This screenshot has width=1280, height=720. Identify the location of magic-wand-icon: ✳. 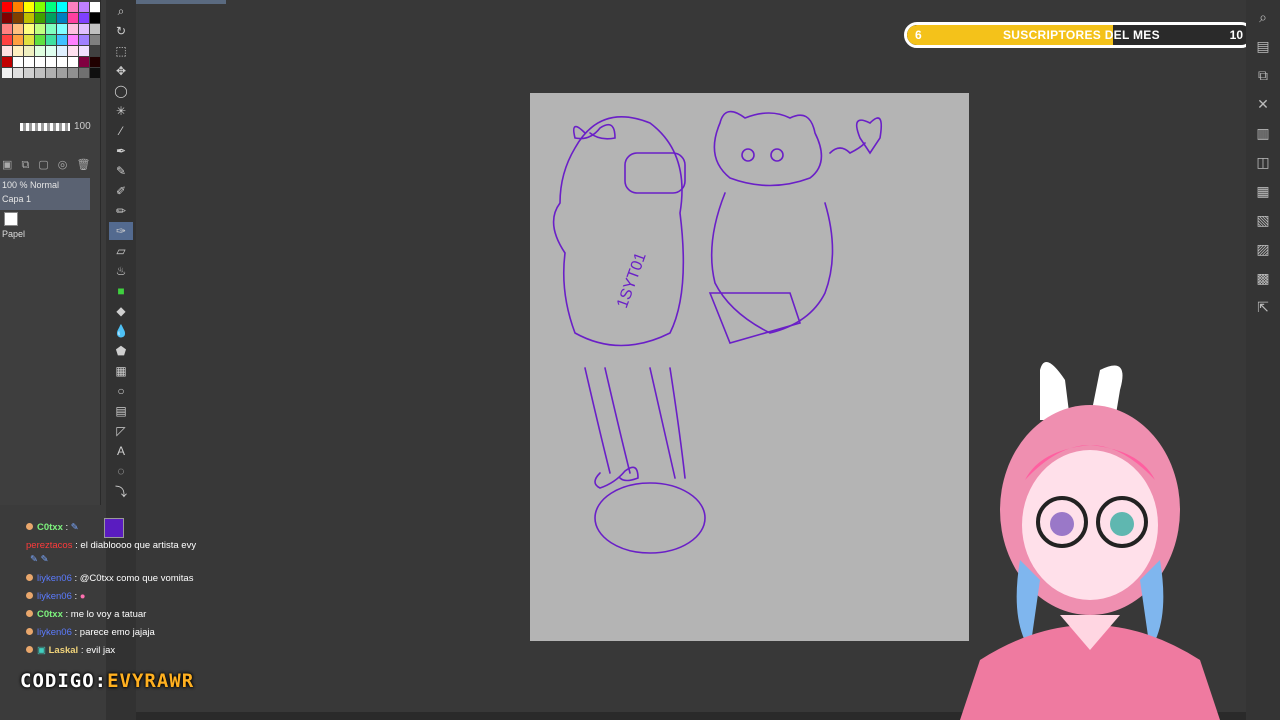
(121, 111).